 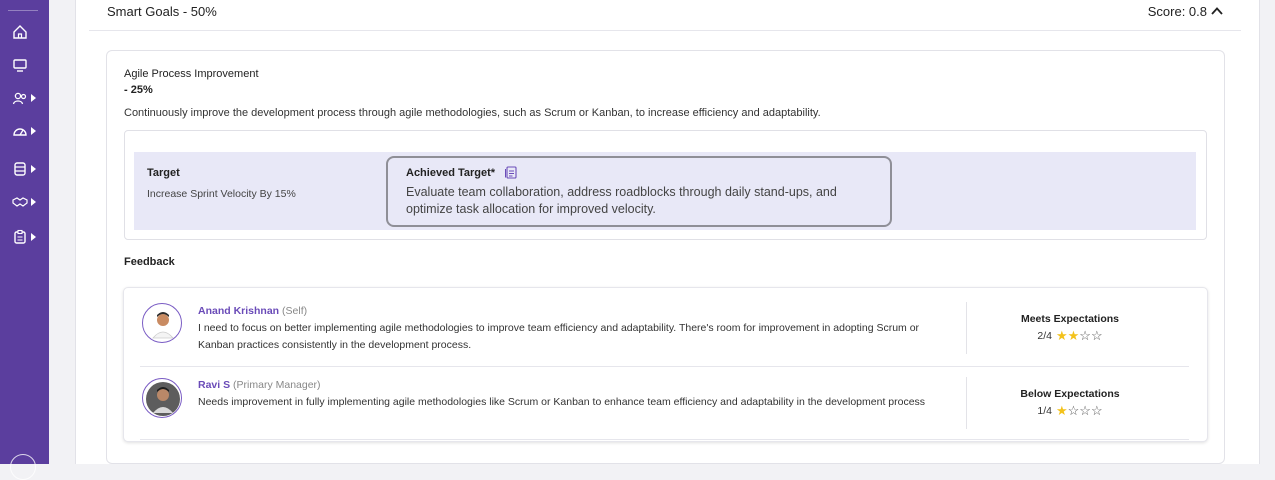 I want to click on people-icon, so click(x=19, y=98).